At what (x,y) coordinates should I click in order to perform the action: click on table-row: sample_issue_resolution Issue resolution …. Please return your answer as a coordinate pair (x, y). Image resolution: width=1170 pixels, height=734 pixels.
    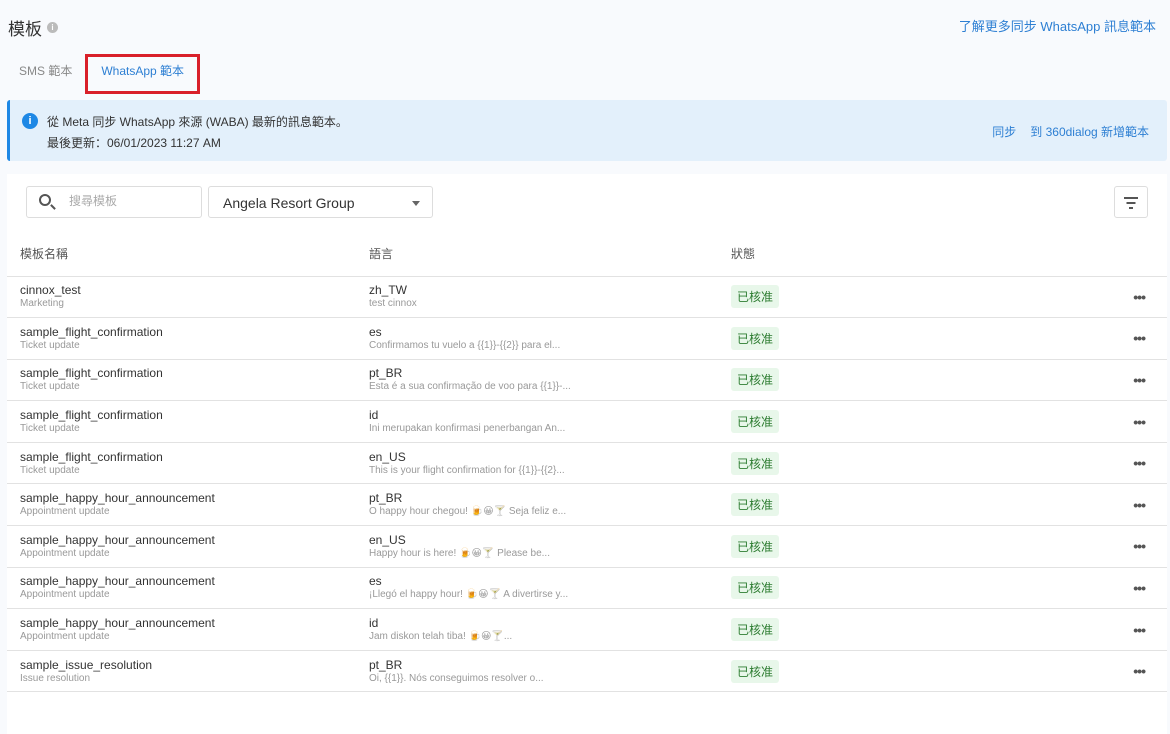
    Looking at the image, I should click on (587, 671).